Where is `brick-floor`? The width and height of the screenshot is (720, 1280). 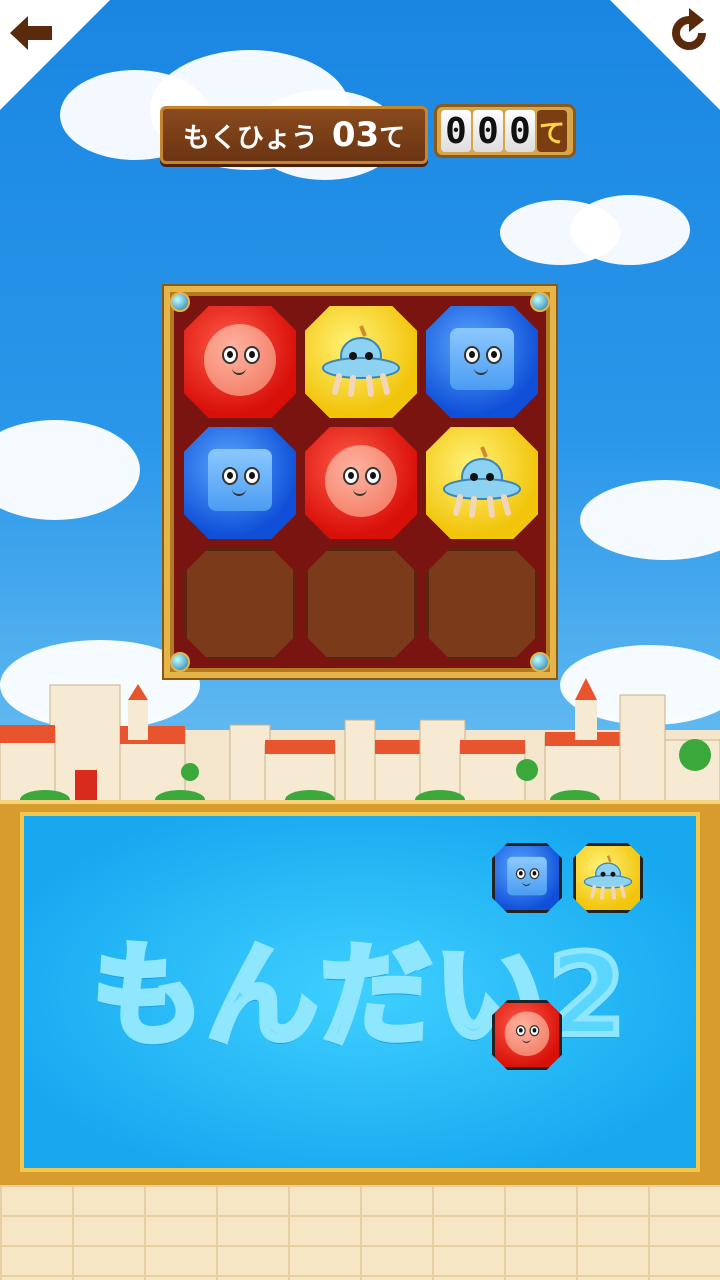 brick-floor is located at coordinates (360, 1232).